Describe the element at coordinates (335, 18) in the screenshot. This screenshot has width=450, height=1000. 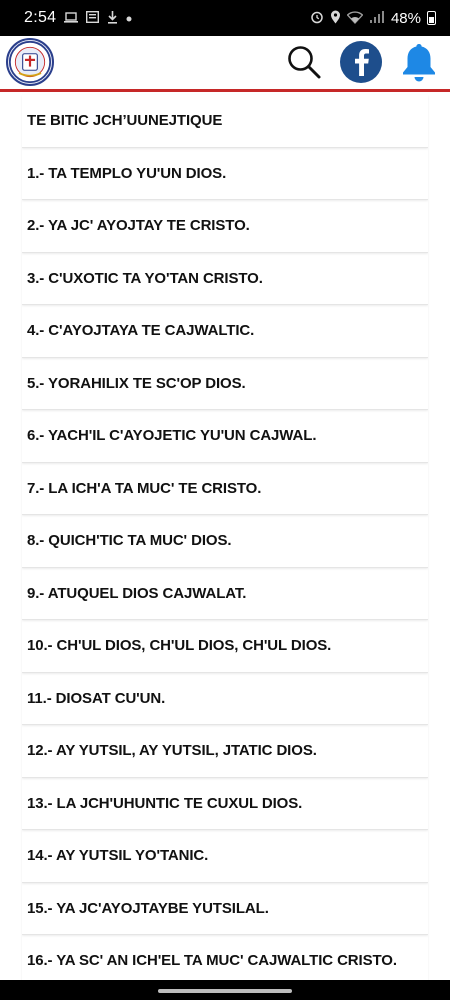
I see `location-icon` at that location.